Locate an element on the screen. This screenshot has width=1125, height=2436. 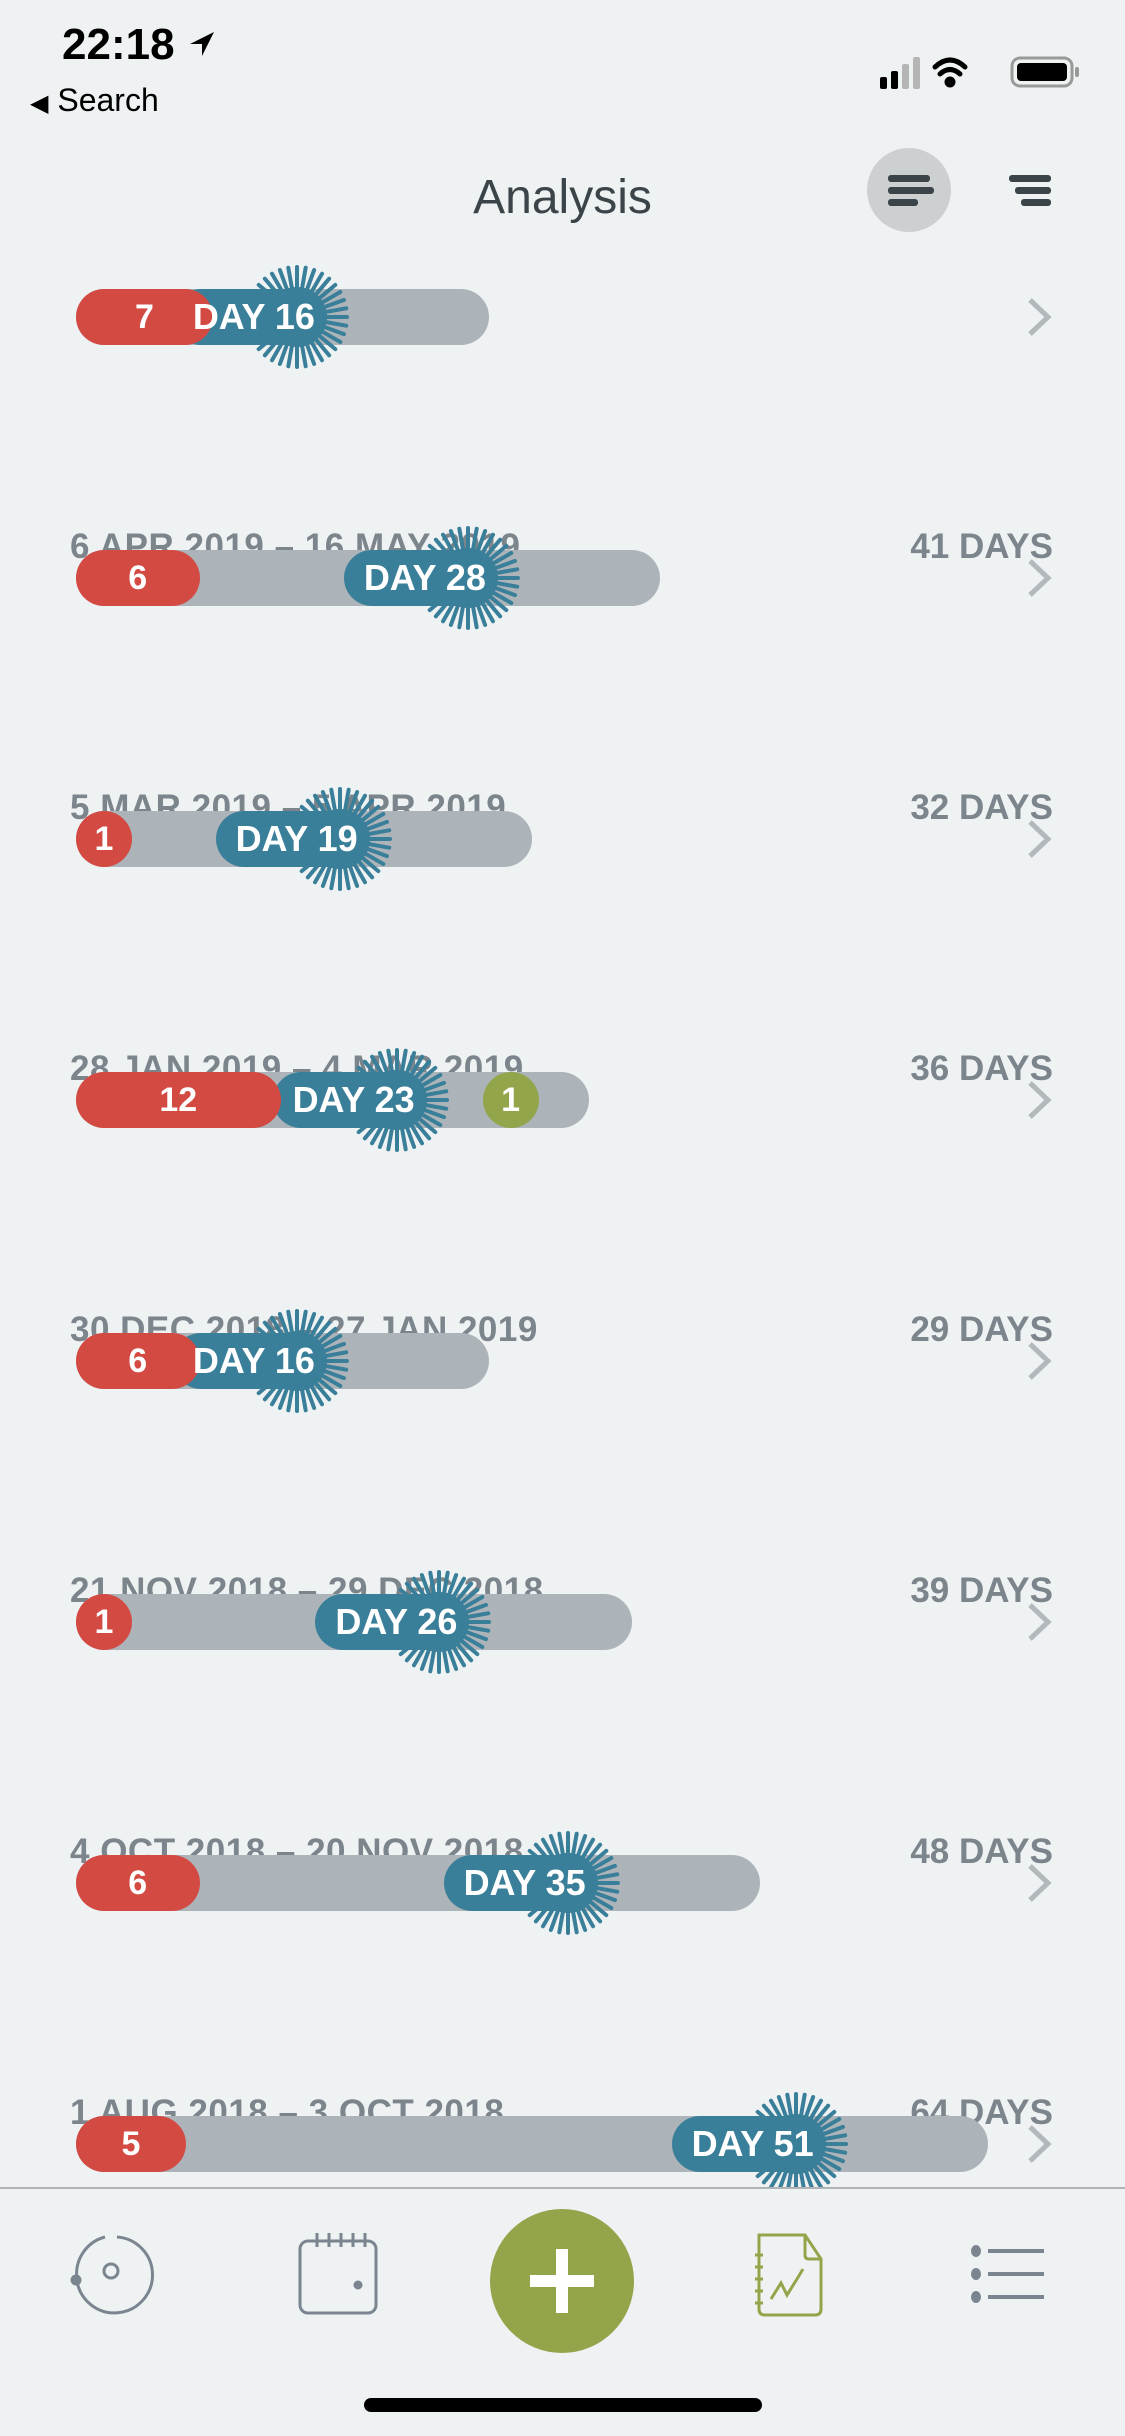
cycle-bar: 7 DAY 16 is located at coordinates (283, 317).